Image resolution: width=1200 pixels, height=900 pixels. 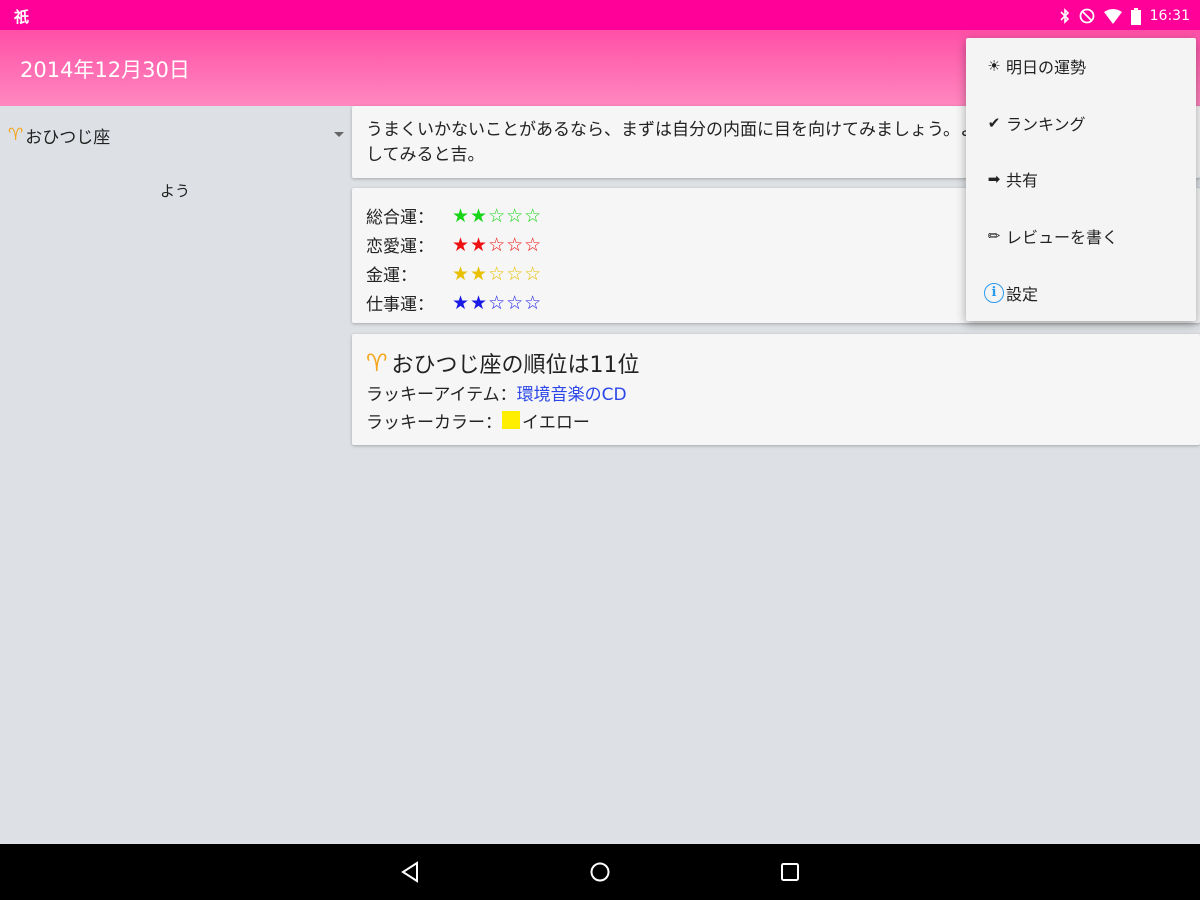 I want to click on zodiac-sign-spinner: ♈ おひつじ座, so click(x=177, y=135).